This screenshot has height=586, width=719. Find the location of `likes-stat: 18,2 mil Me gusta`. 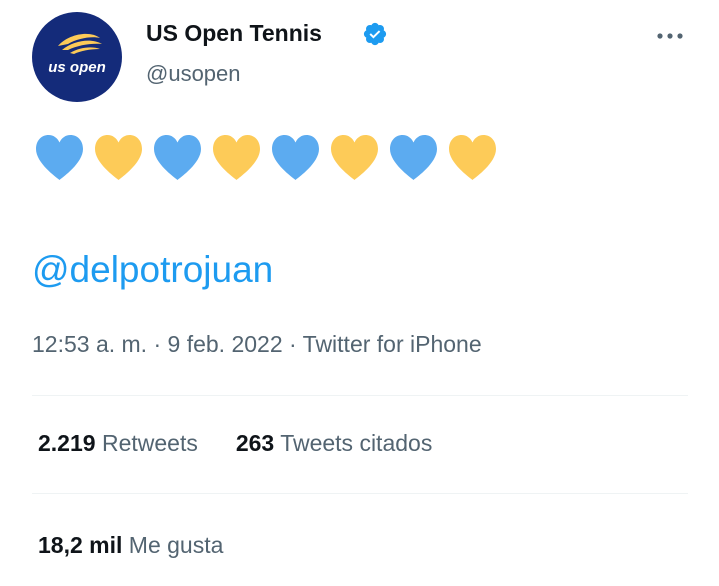

likes-stat: 18,2 mil Me gusta is located at coordinates (130, 545).